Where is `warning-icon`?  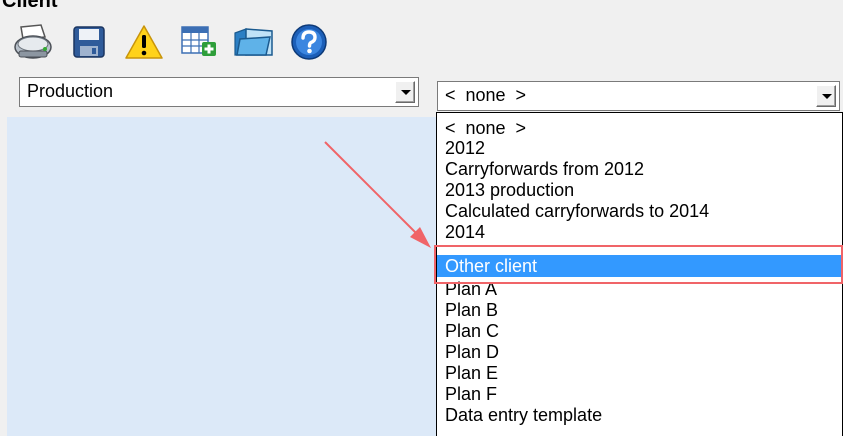 warning-icon is located at coordinates (144, 42).